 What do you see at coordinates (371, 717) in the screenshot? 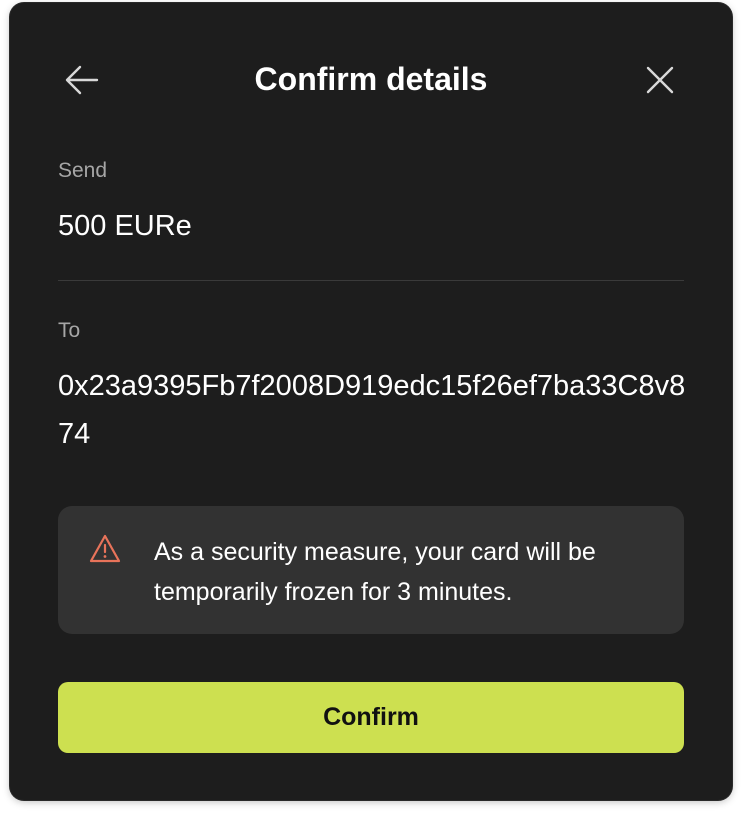
I see `confirm-button: Confirm` at bounding box center [371, 717].